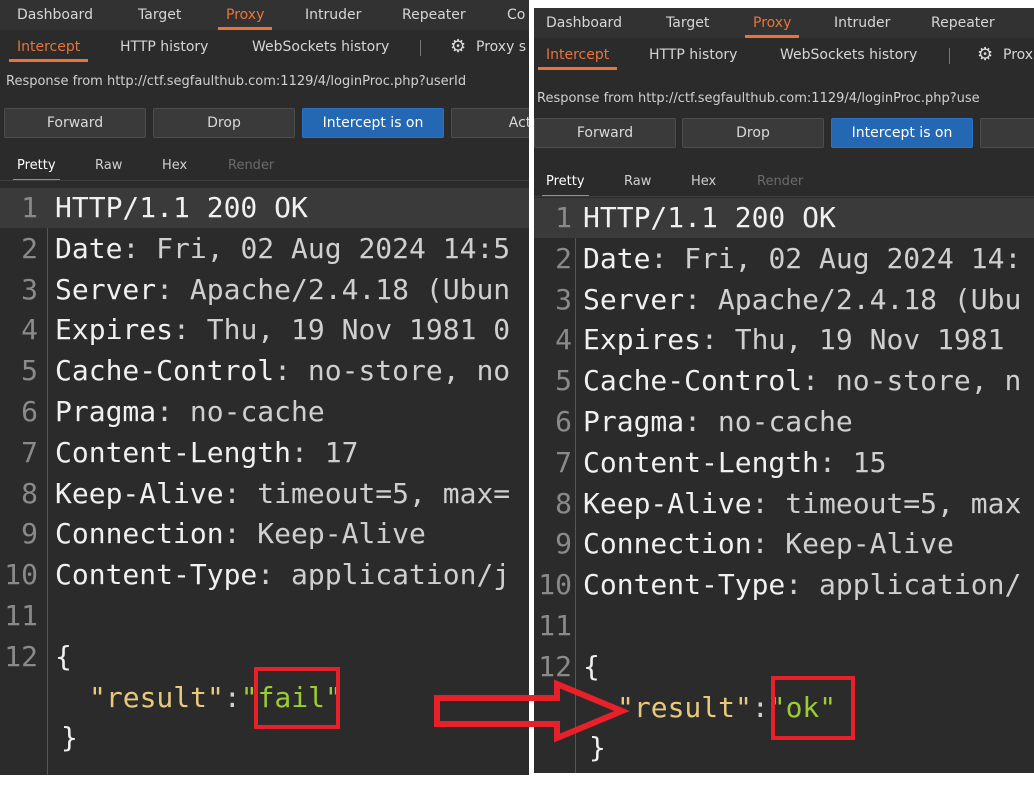 This screenshot has width=1034, height=801. What do you see at coordinates (563, 381) in the screenshot?
I see `line-number: 5` at bounding box center [563, 381].